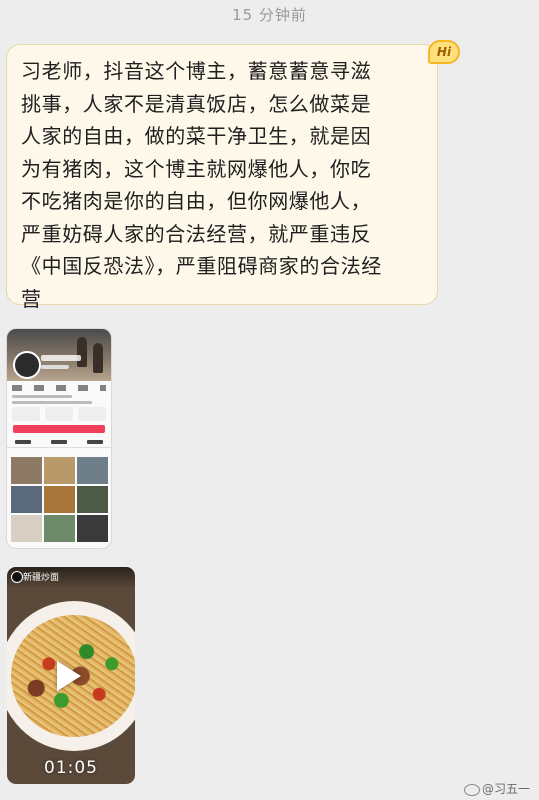  What do you see at coordinates (41, 578) in the screenshot?
I see `video-overlay-title: 新疆炒面` at bounding box center [41, 578].